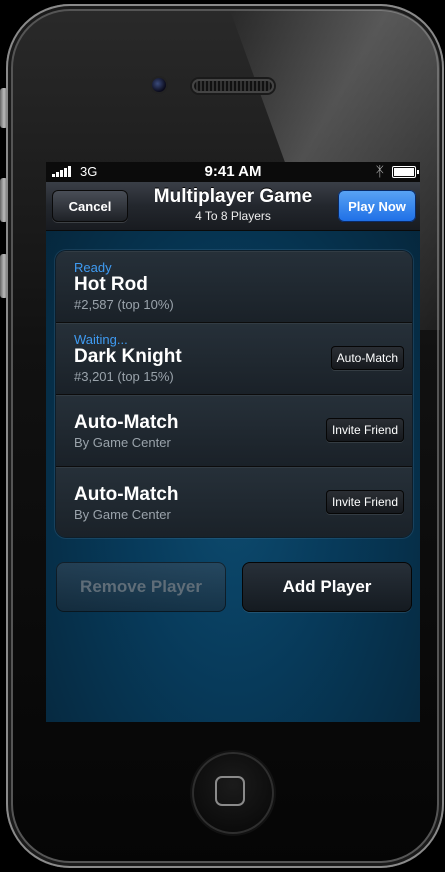 This screenshot has width=445, height=872. Describe the element at coordinates (405, 172) in the screenshot. I see `battery-icon` at that location.